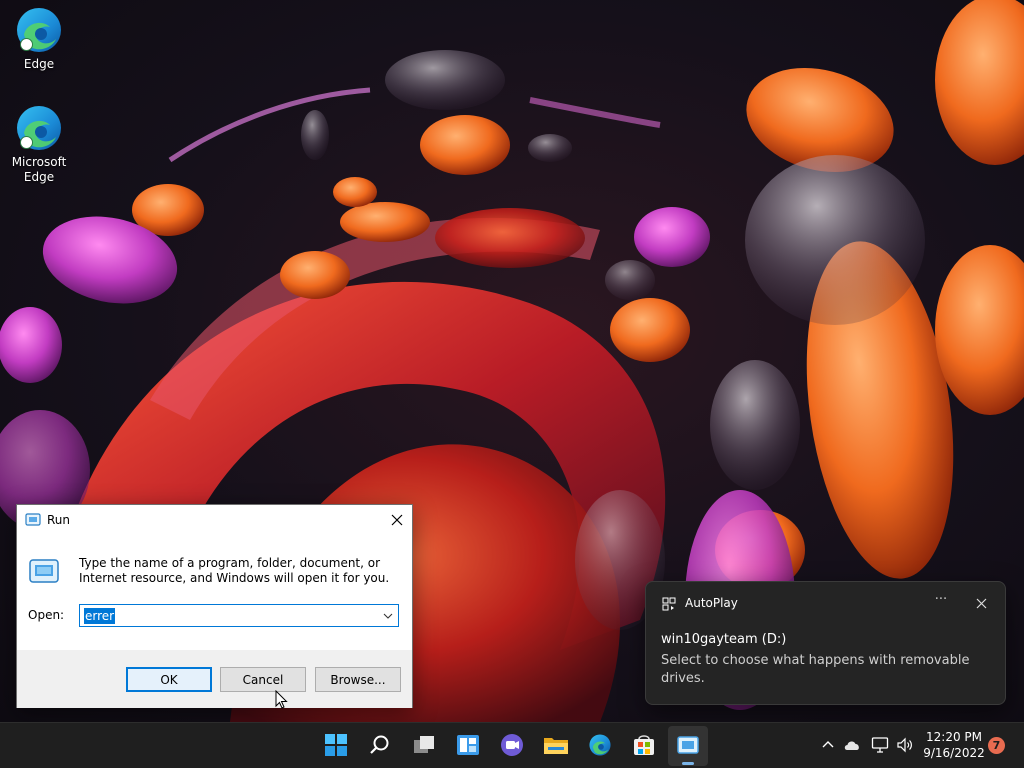 This screenshot has height=768, width=1024. Describe the element at coordinates (239, 615) in the screenshot. I see `open-combobox: errer` at that location.